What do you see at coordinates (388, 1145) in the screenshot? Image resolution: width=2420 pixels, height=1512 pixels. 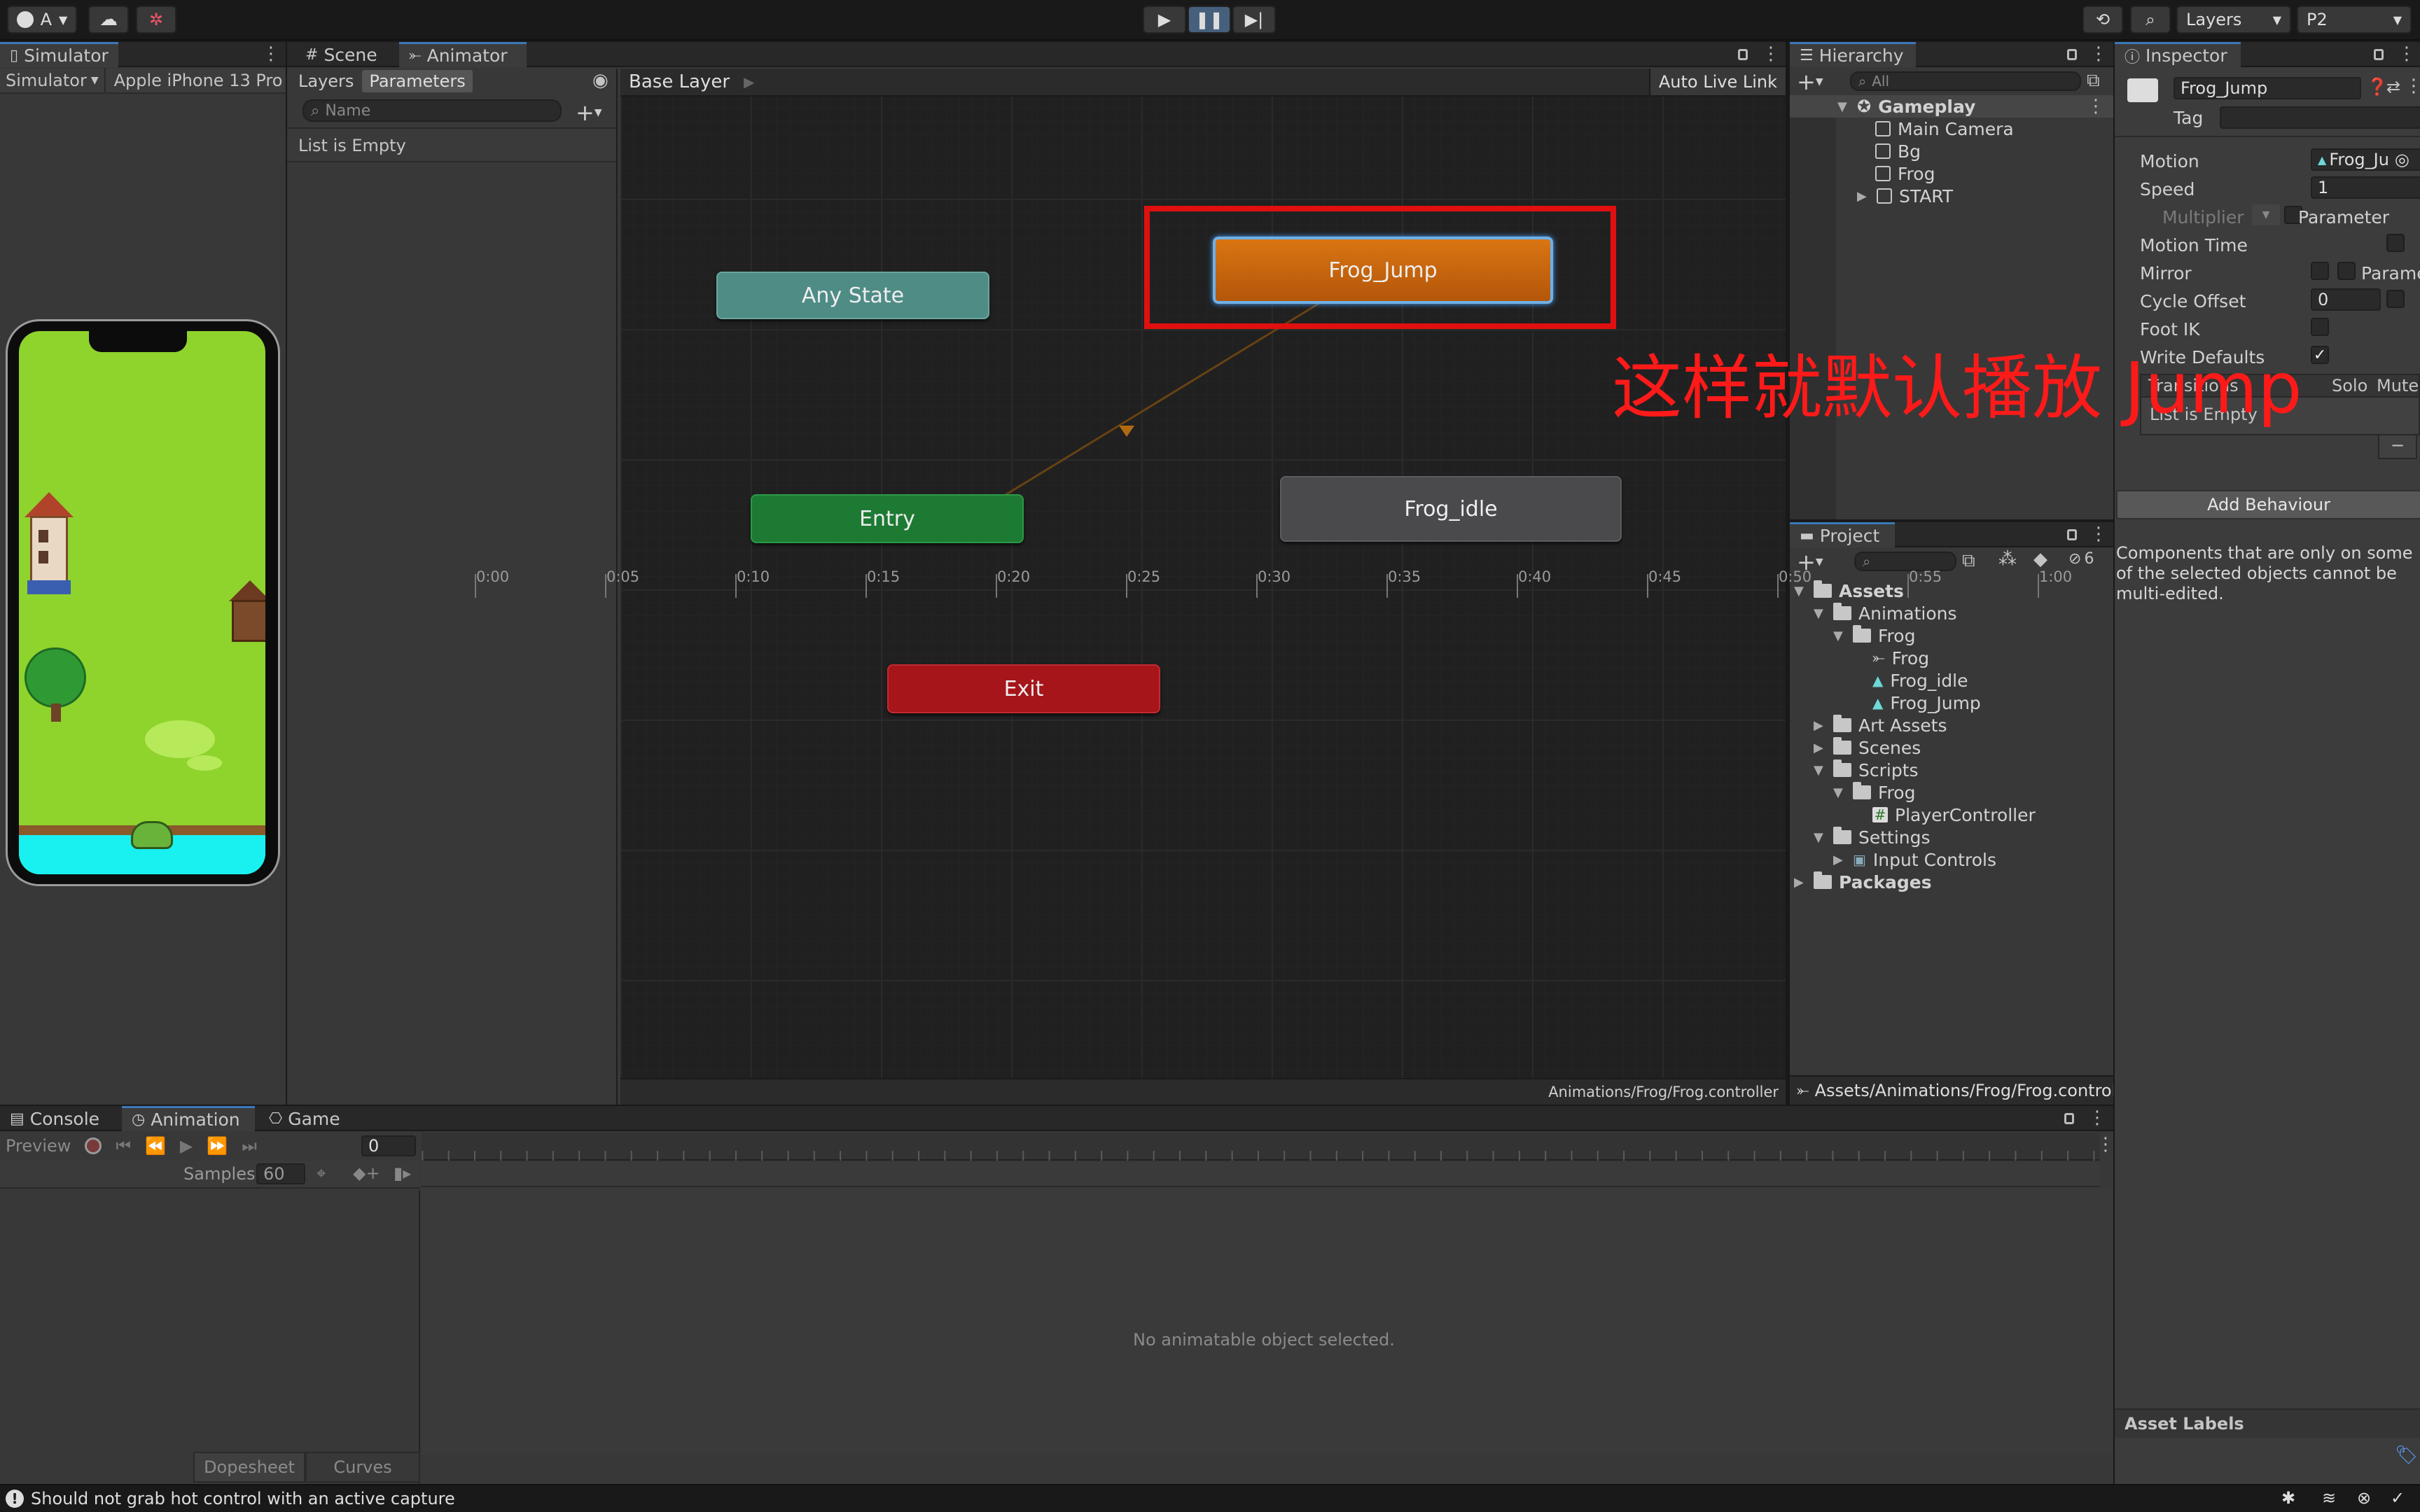 I see `frame-field: 0` at bounding box center [388, 1145].